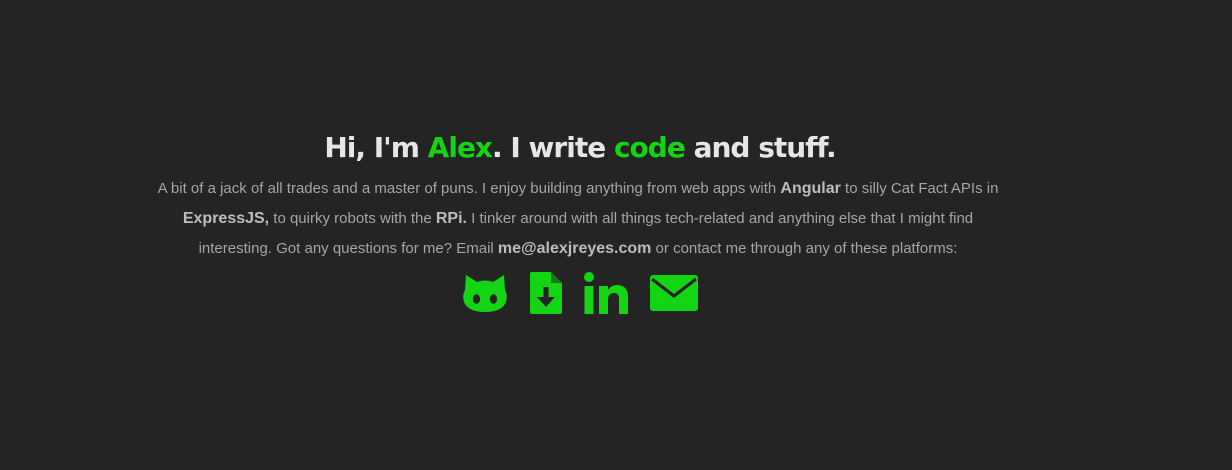 The image size is (1232, 470). I want to click on email-link, so click(674, 293).